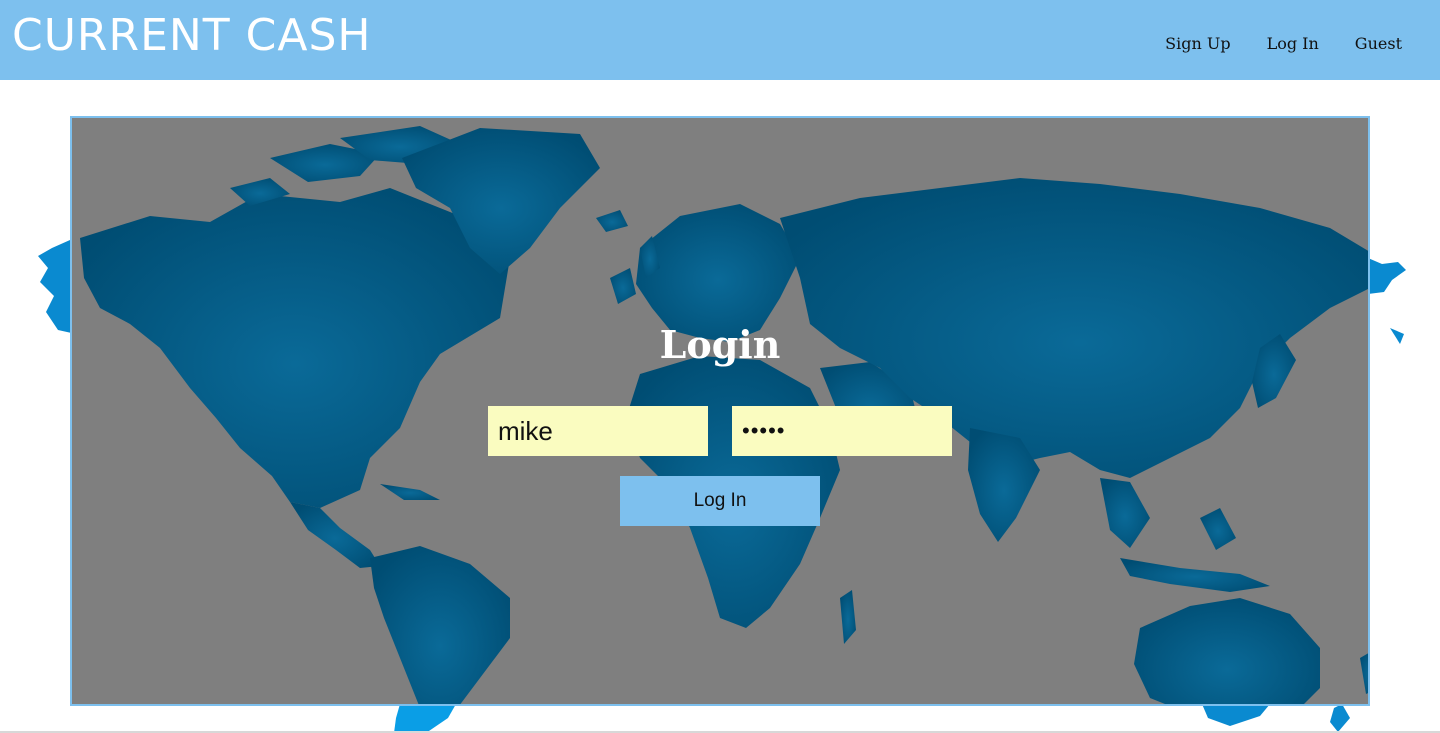  What do you see at coordinates (720, 344) in the screenshot?
I see `login-title: Login` at bounding box center [720, 344].